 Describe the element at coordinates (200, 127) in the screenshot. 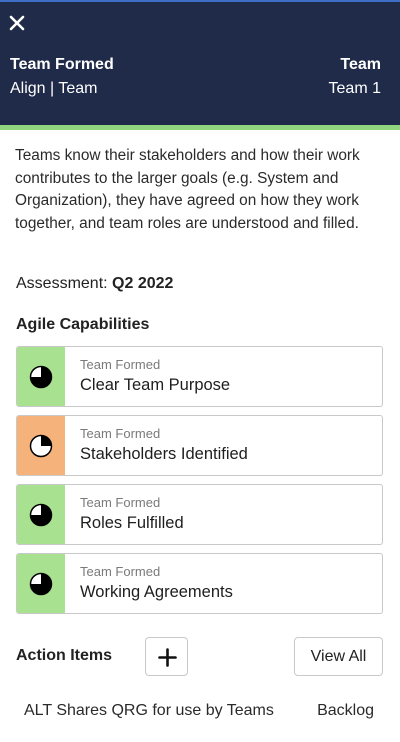

I see `header-status-bar` at that location.